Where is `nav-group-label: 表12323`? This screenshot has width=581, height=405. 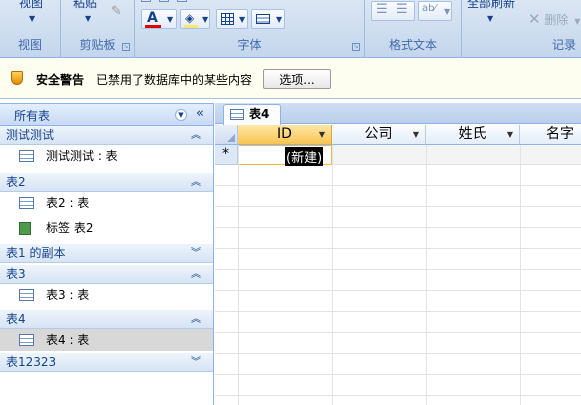 nav-group-label: 表12323 is located at coordinates (31, 362).